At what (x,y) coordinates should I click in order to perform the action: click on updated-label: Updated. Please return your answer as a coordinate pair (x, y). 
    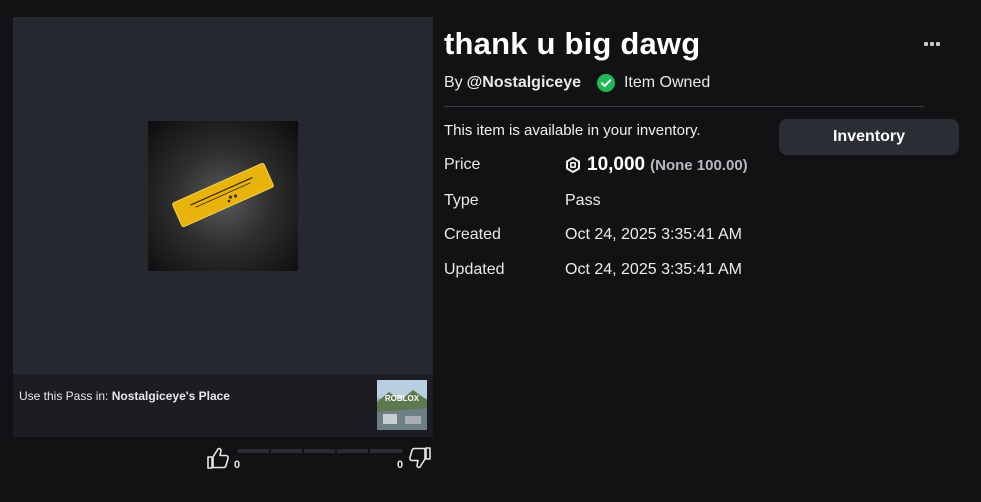
    Looking at the image, I should click on (474, 269).